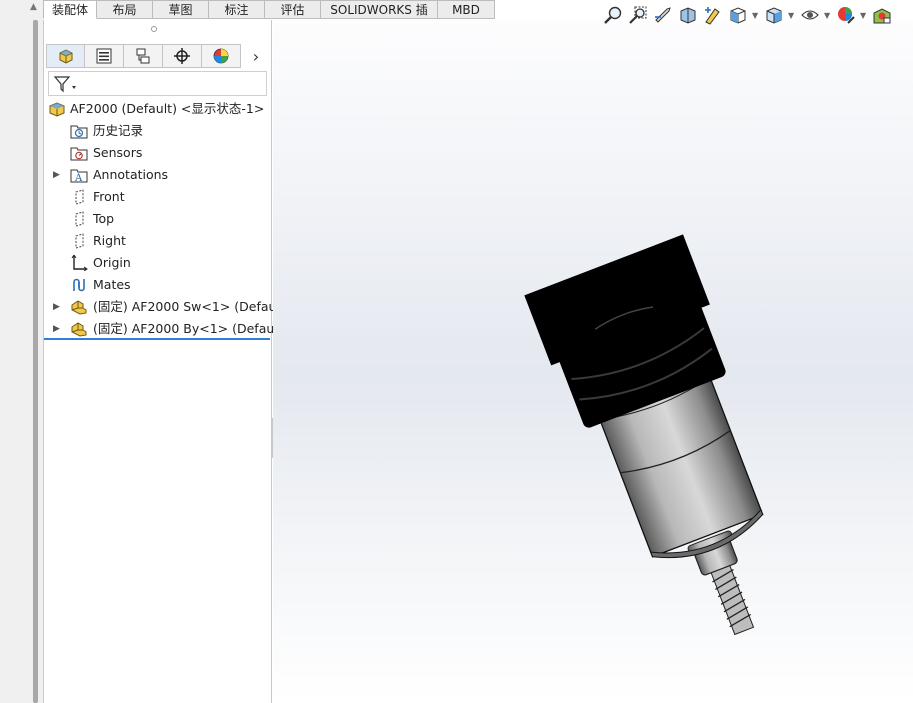 Image resolution: width=913 pixels, height=703 pixels. I want to click on display-manager-icon, so click(221, 56).